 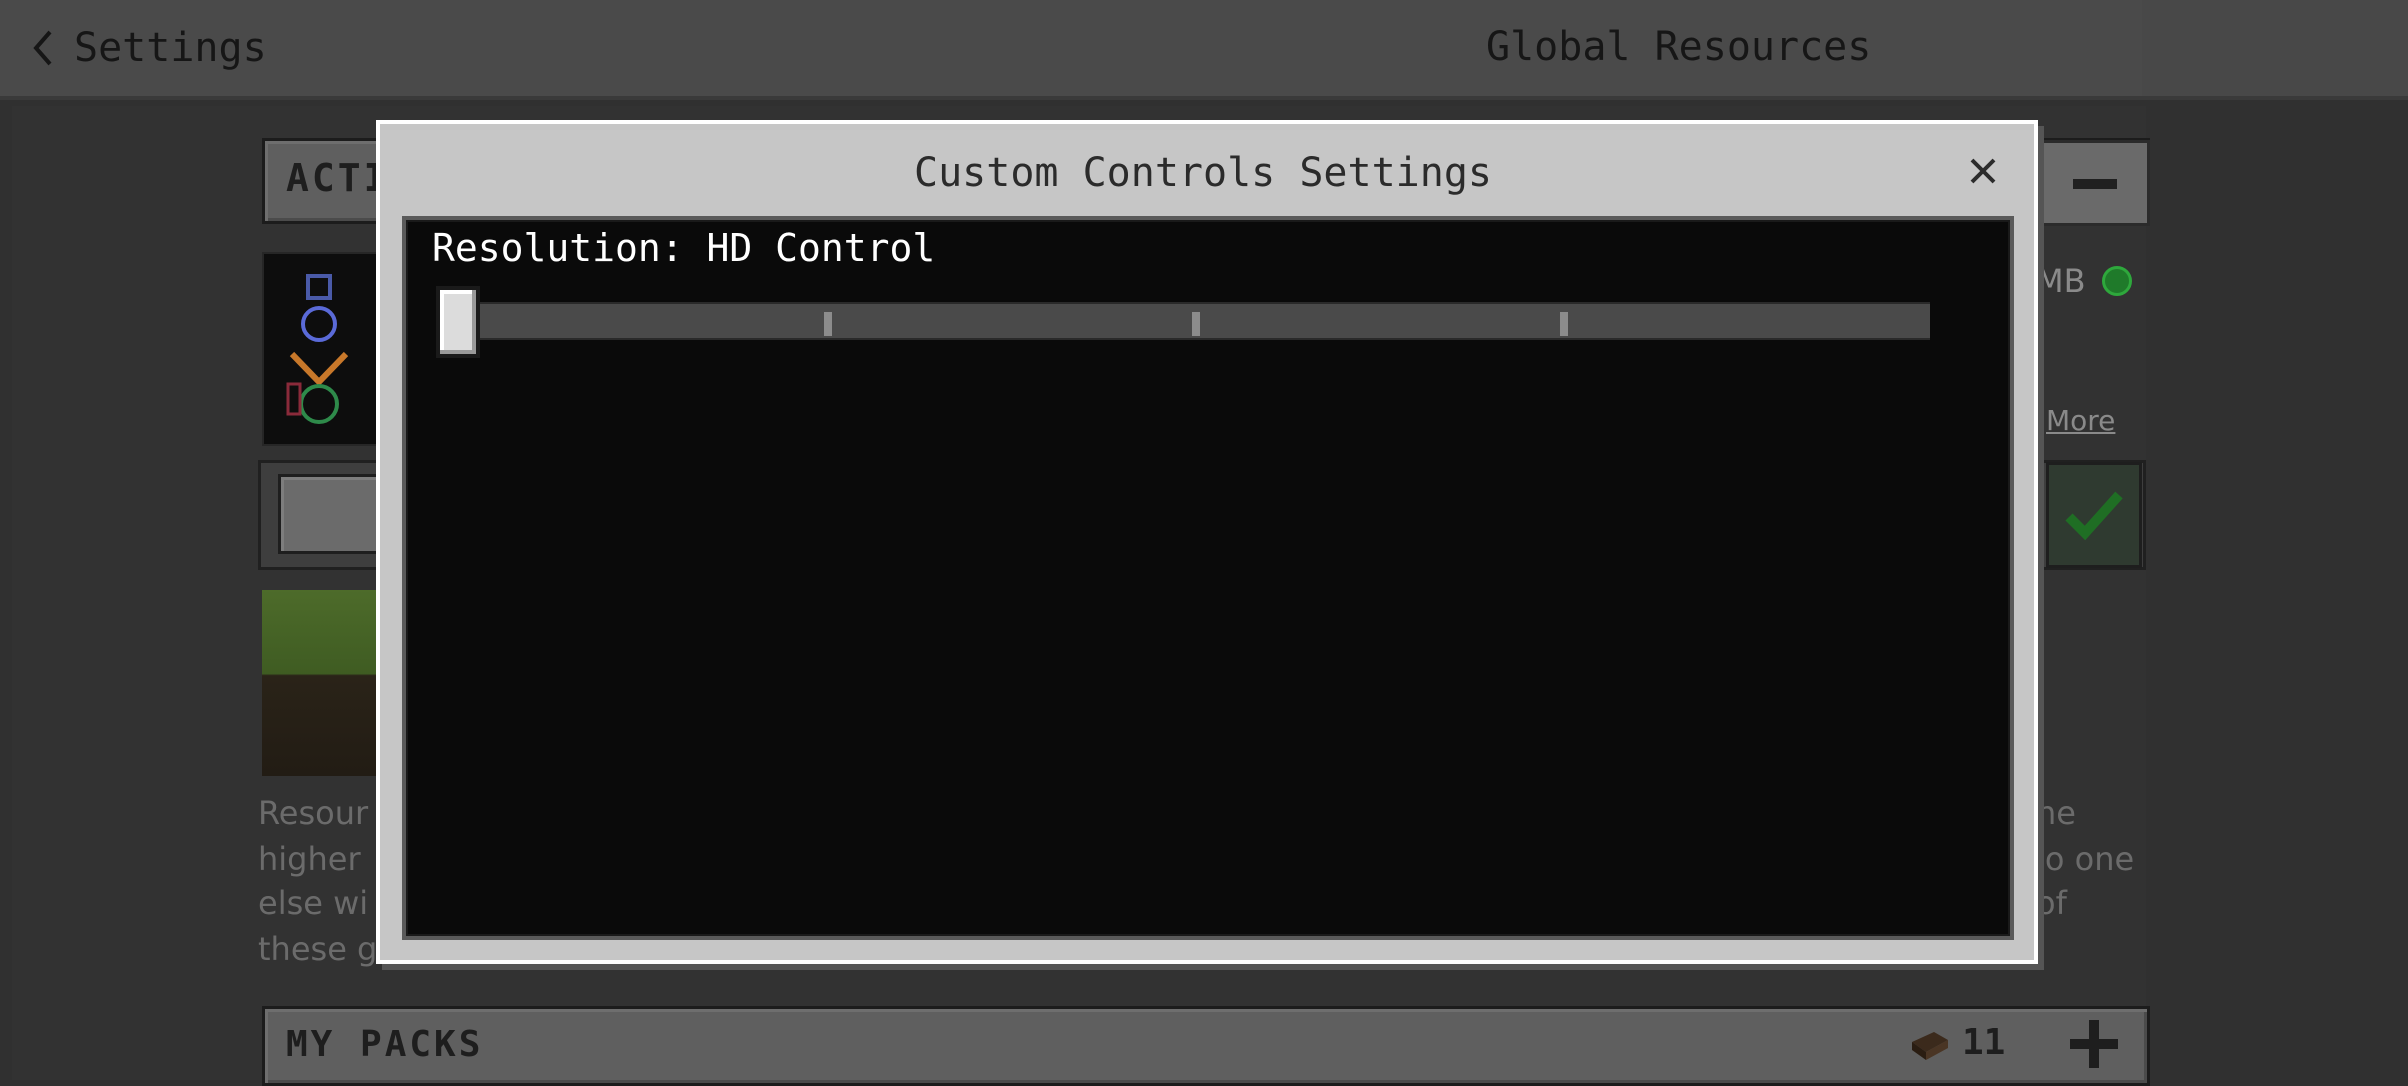 I want to click on description-text: Resour, so click(x=313, y=813).